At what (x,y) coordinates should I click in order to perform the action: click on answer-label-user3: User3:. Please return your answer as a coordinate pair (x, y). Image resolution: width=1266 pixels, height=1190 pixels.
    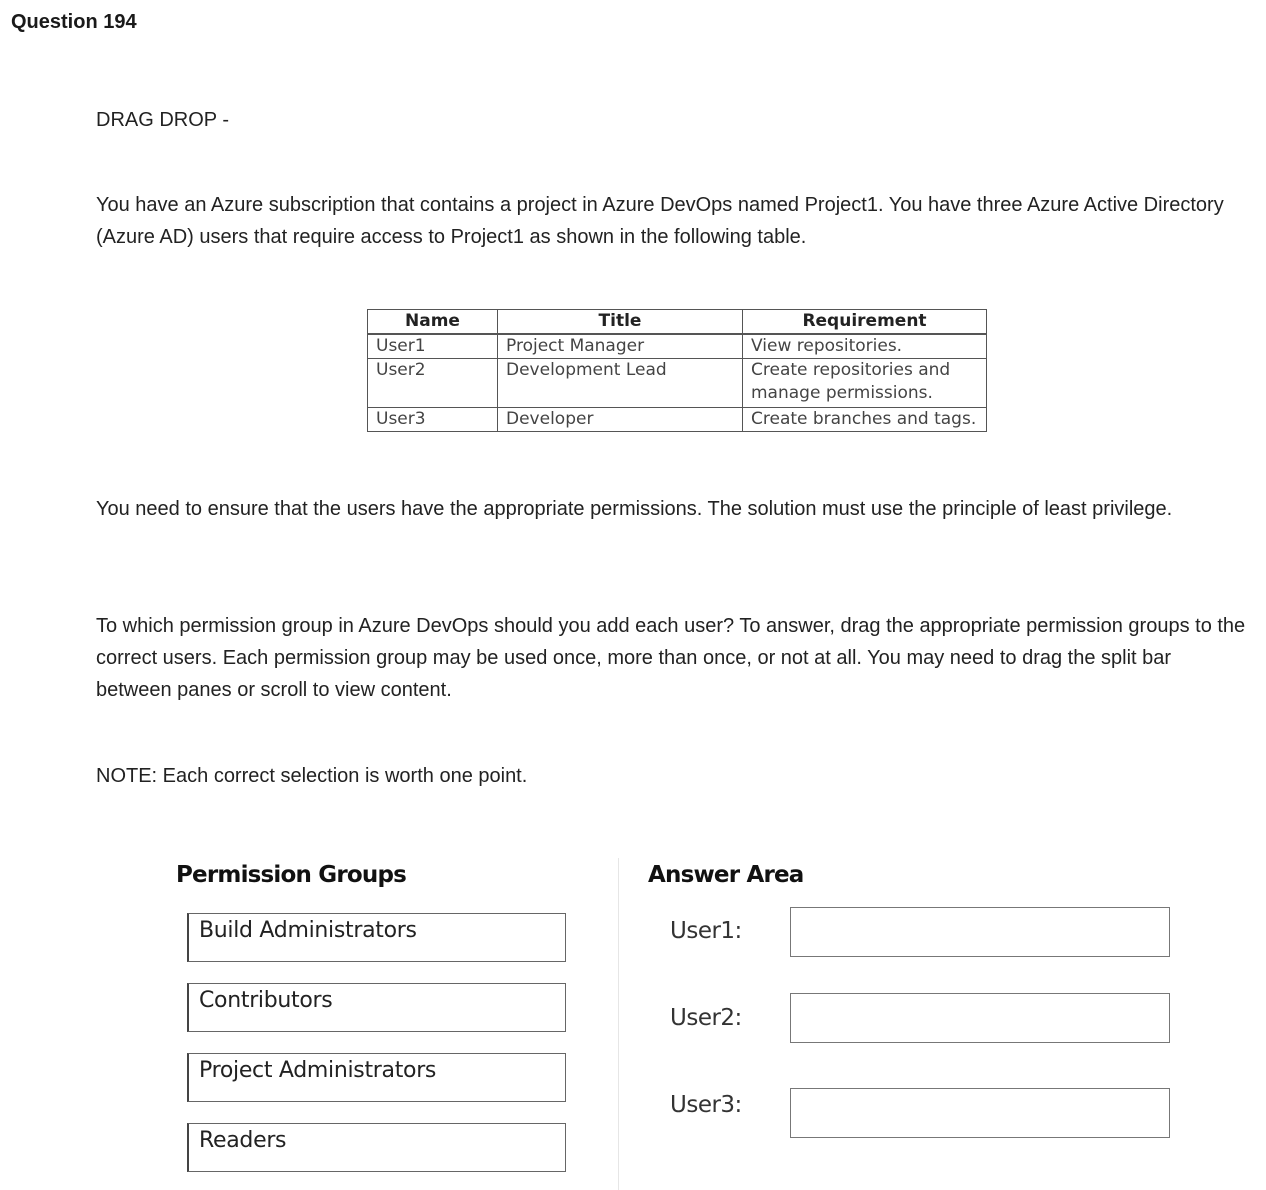
    Looking at the image, I should click on (706, 1105).